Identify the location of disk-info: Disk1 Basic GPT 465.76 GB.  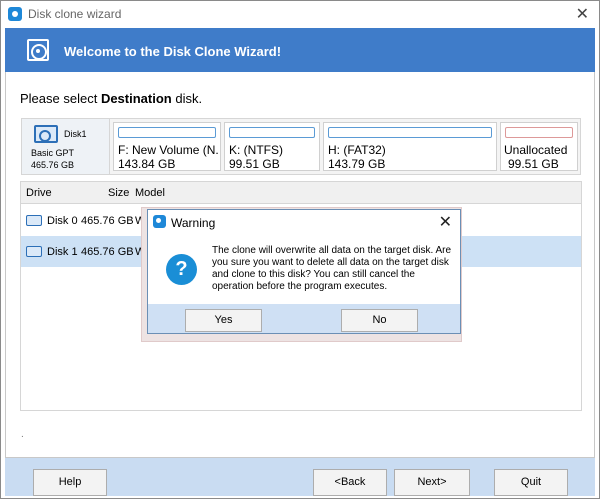
(66, 146).